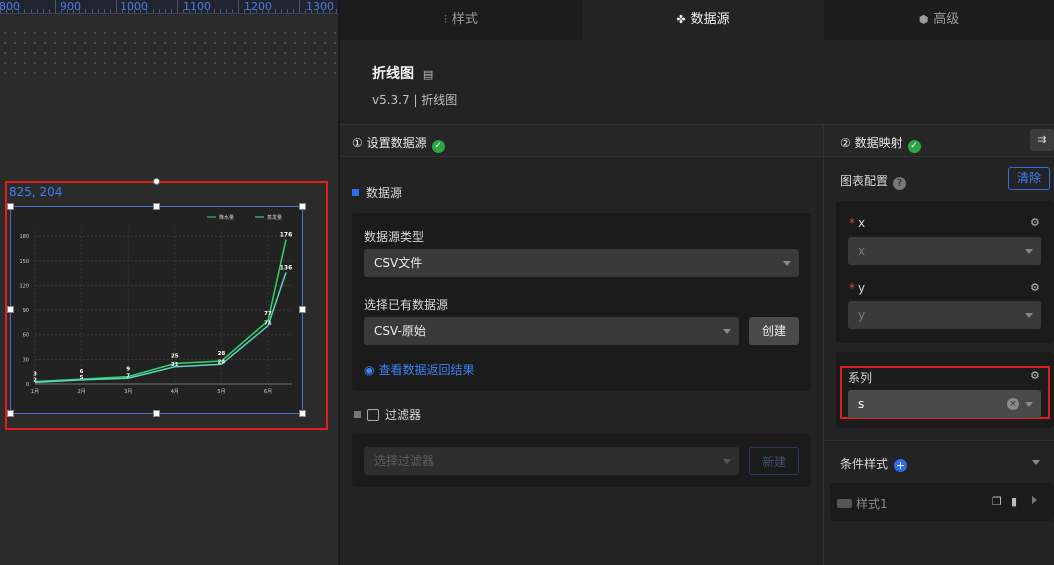 Image resolution: width=1054 pixels, height=565 pixels. What do you see at coordinates (355, 192) in the screenshot?
I see `bullet-square` at bounding box center [355, 192].